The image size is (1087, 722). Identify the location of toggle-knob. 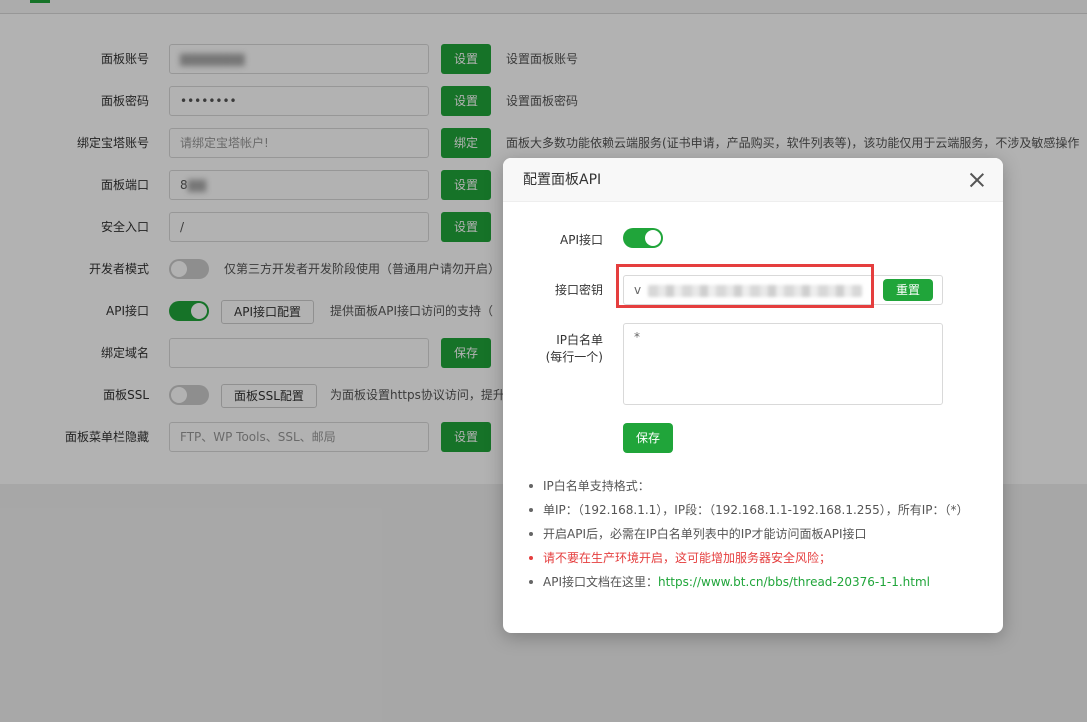
(653, 238).